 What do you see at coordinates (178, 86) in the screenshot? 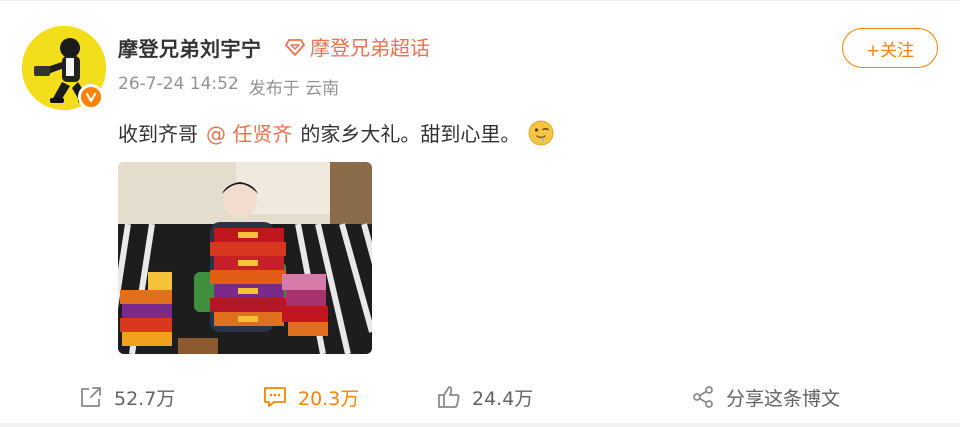
I see `timestamp: 26-7-24 14:52` at bounding box center [178, 86].